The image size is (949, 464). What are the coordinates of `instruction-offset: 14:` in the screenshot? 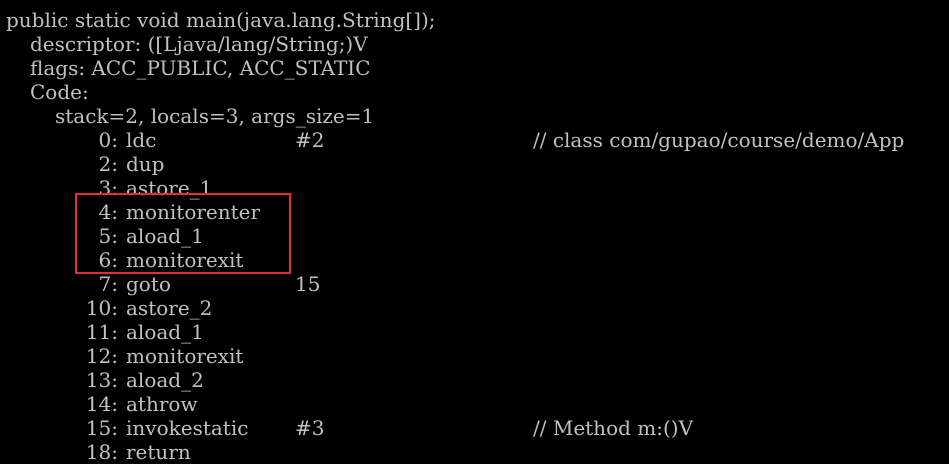 It's located at (101, 404).